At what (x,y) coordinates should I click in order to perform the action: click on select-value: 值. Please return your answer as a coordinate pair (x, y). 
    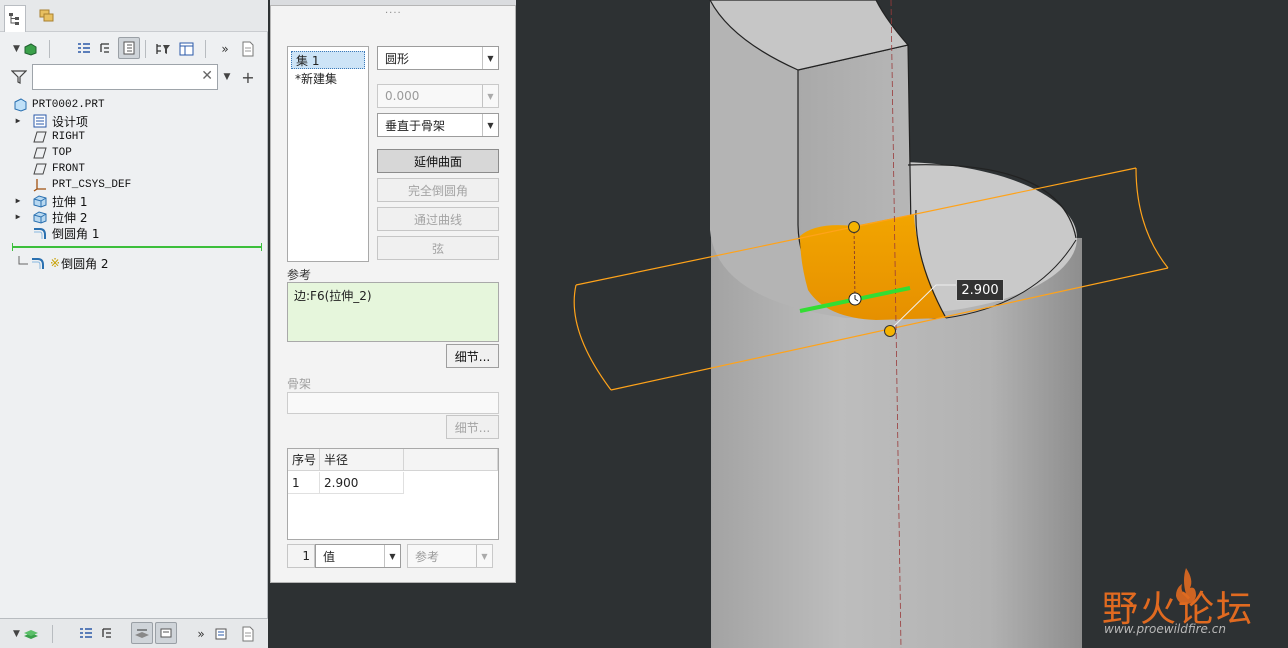
    Looking at the image, I should click on (329, 556).